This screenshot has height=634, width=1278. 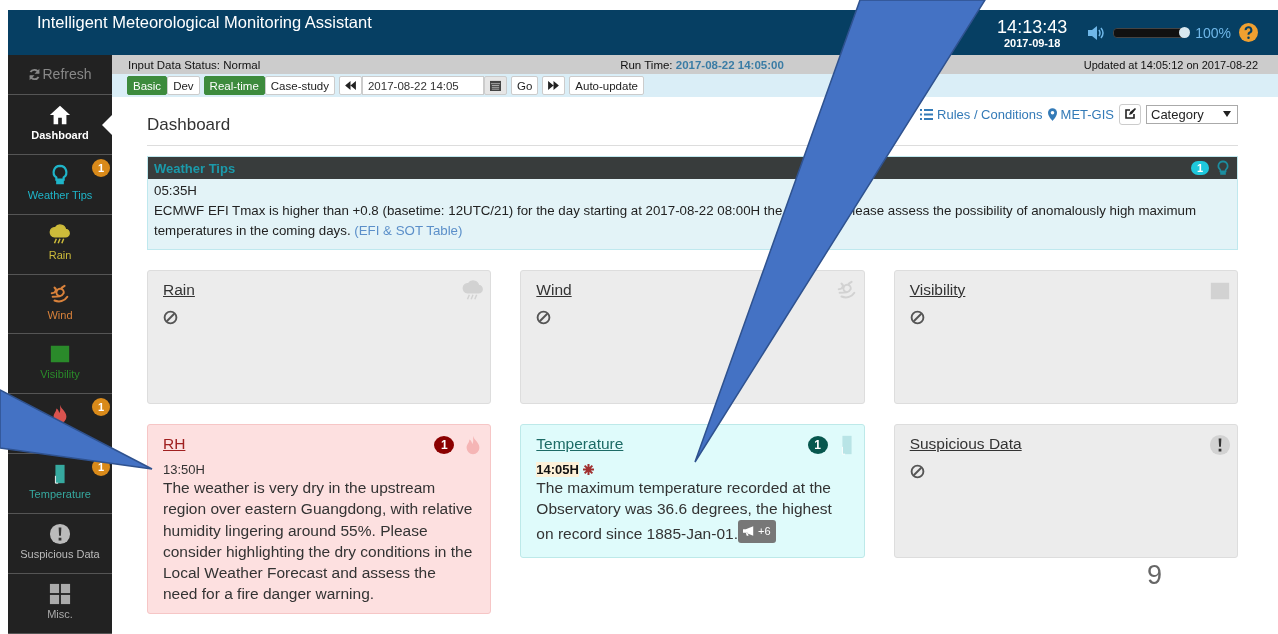 What do you see at coordinates (60, 614) in the screenshot?
I see `nav-label: Misc.` at bounding box center [60, 614].